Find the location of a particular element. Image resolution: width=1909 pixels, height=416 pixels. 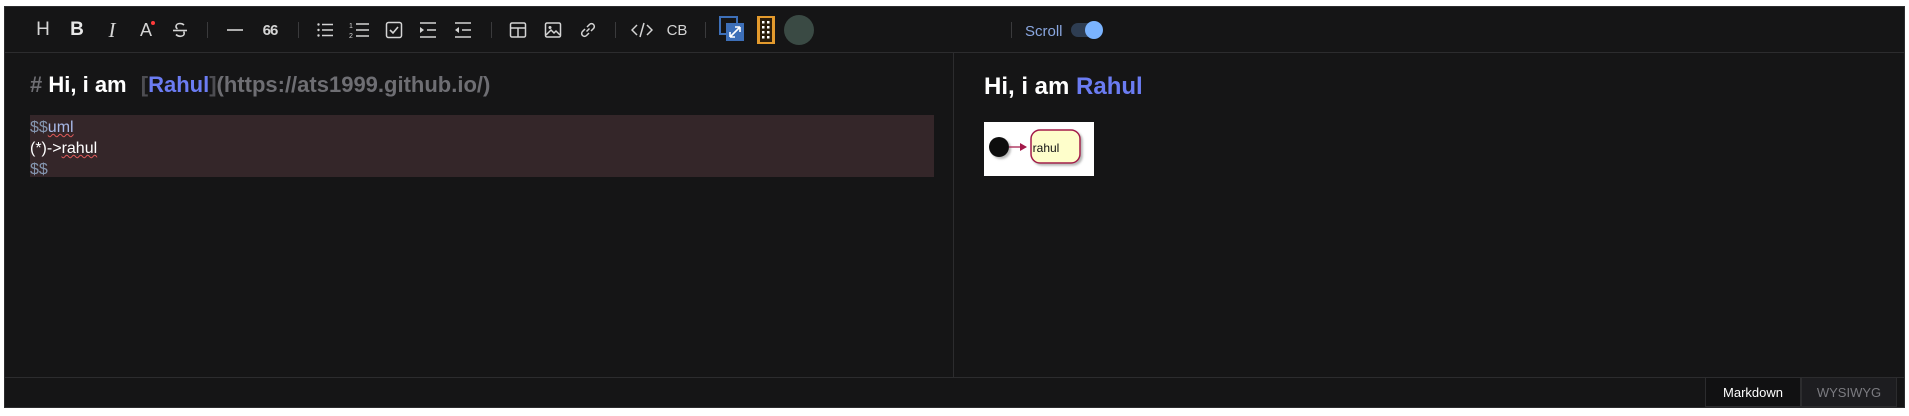

quote-glyph: 66 is located at coordinates (270, 30).